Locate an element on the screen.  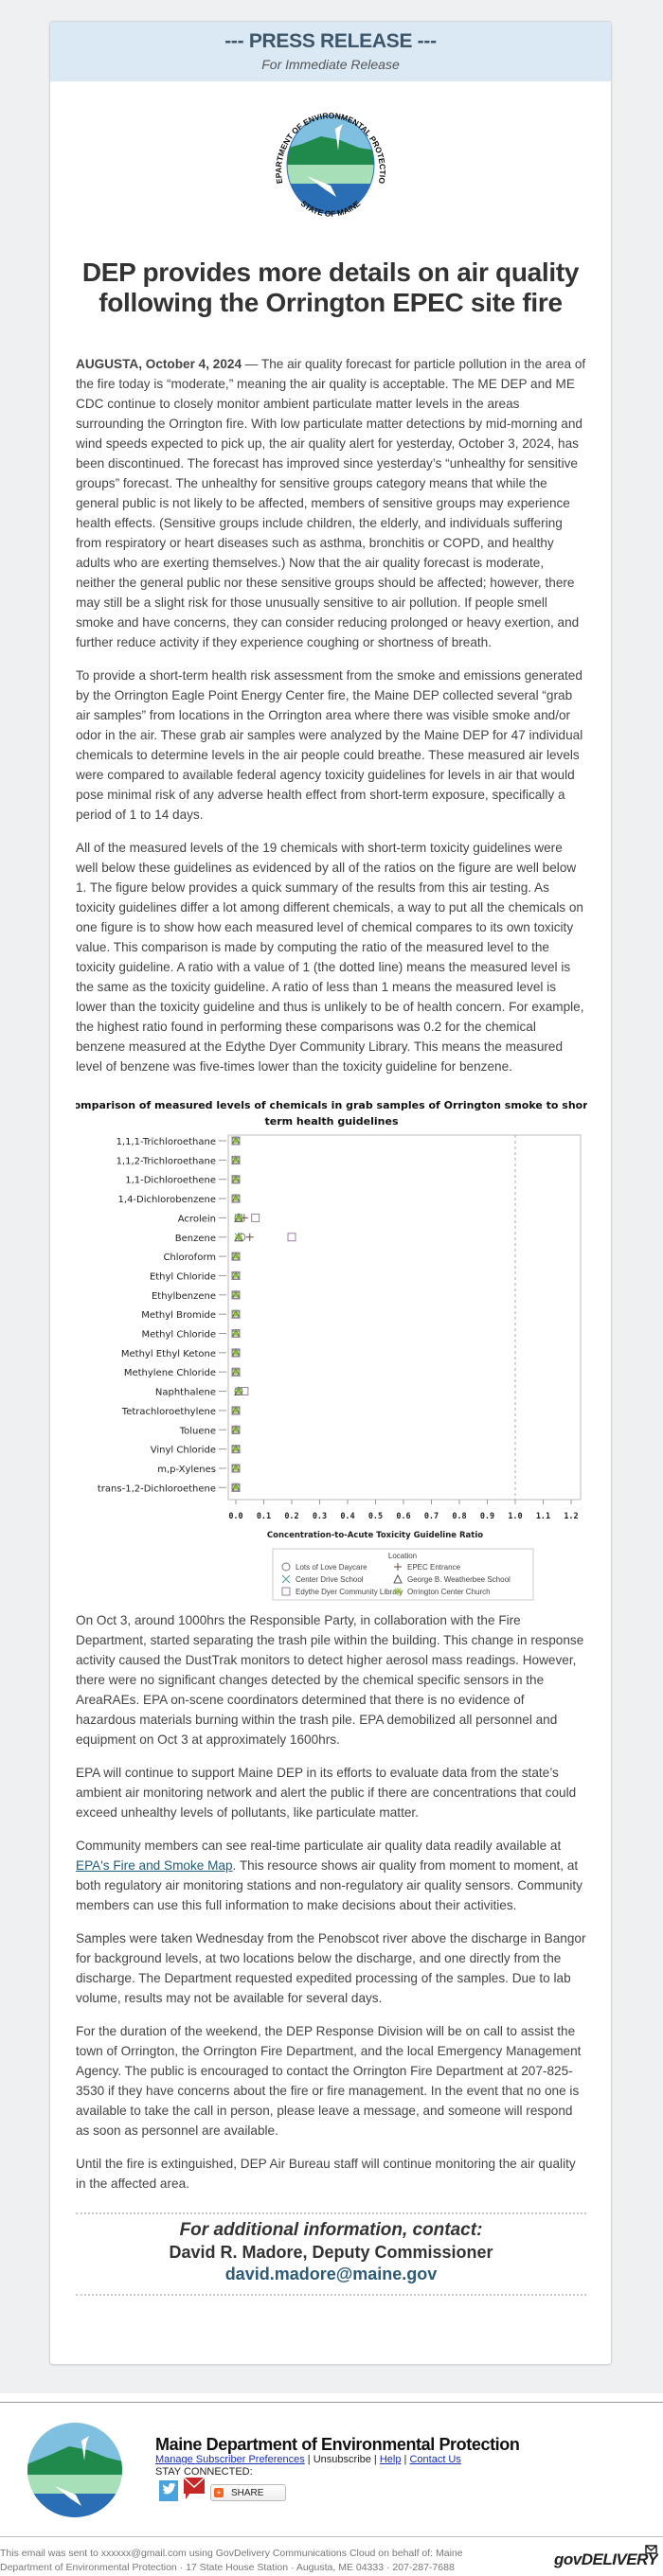
help-link: Help is located at coordinates (391, 2460).